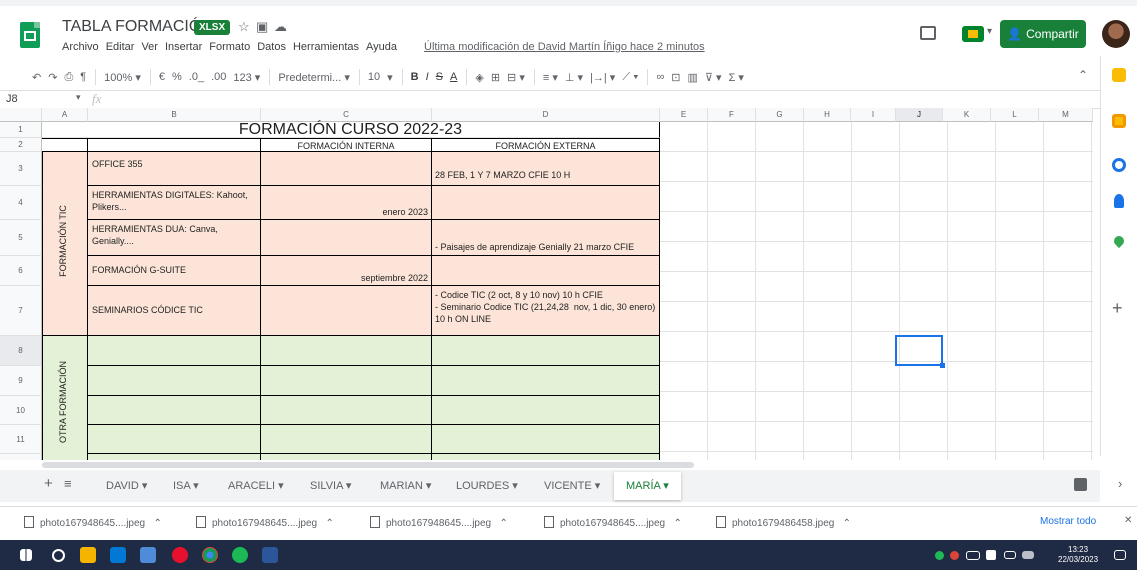  Describe the element at coordinates (174, 439) in the screenshot. I see `cell-b11` at that location.